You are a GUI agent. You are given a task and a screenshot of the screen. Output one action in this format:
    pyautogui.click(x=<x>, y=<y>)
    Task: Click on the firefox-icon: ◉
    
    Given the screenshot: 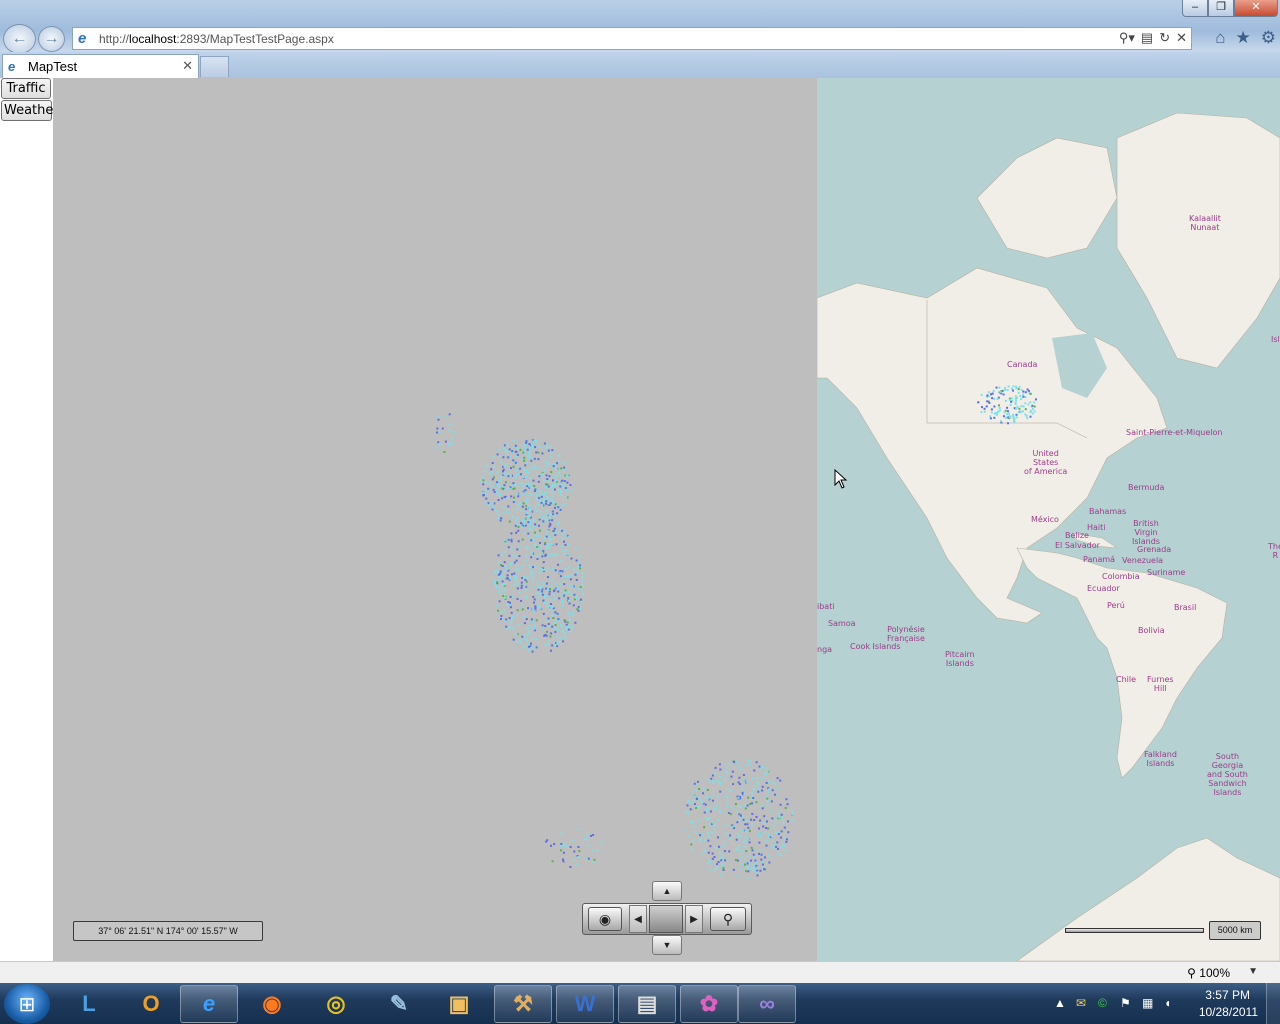 What is the action you would take?
    pyautogui.click(x=272, y=1004)
    